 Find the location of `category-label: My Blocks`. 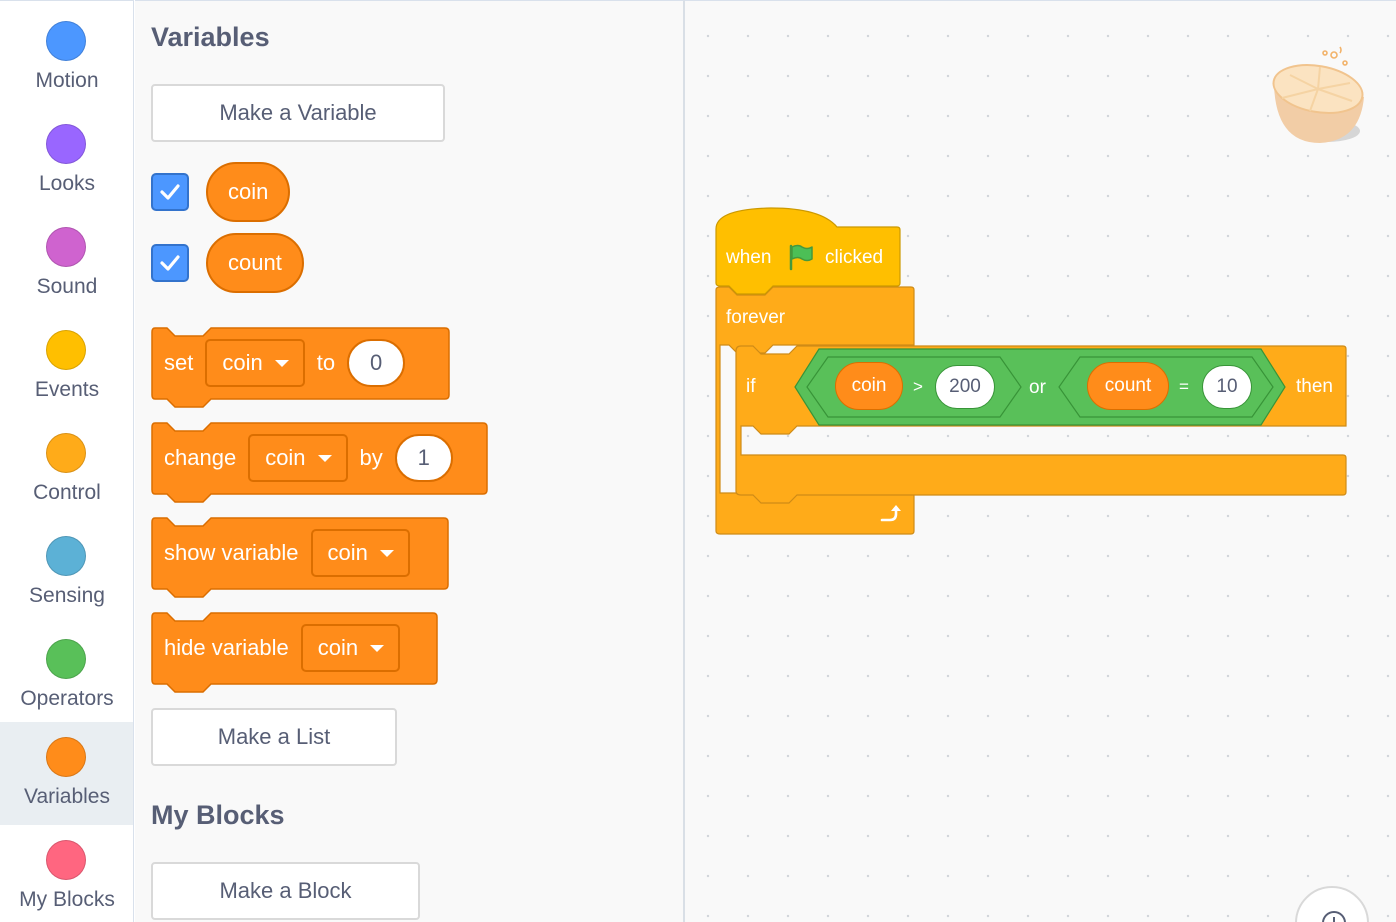

category-label: My Blocks is located at coordinates (67, 899).